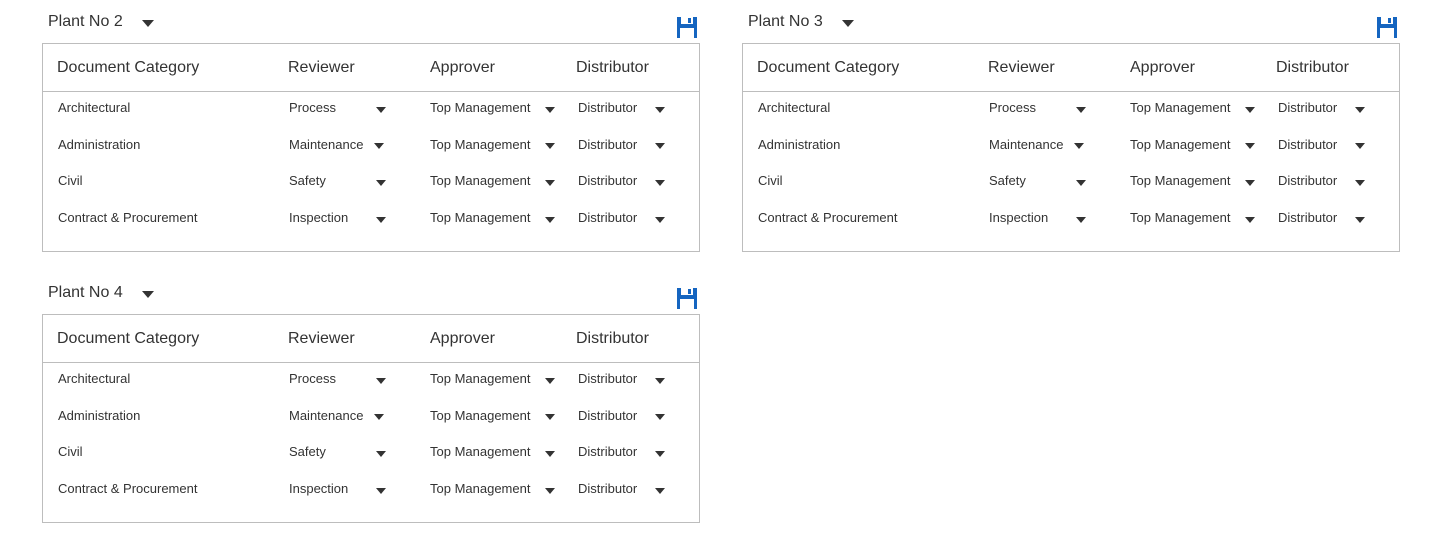 The width and height of the screenshot is (1437, 551). What do you see at coordinates (85, 292) in the screenshot?
I see `plant-select-value: Plant No 4` at bounding box center [85, 292].